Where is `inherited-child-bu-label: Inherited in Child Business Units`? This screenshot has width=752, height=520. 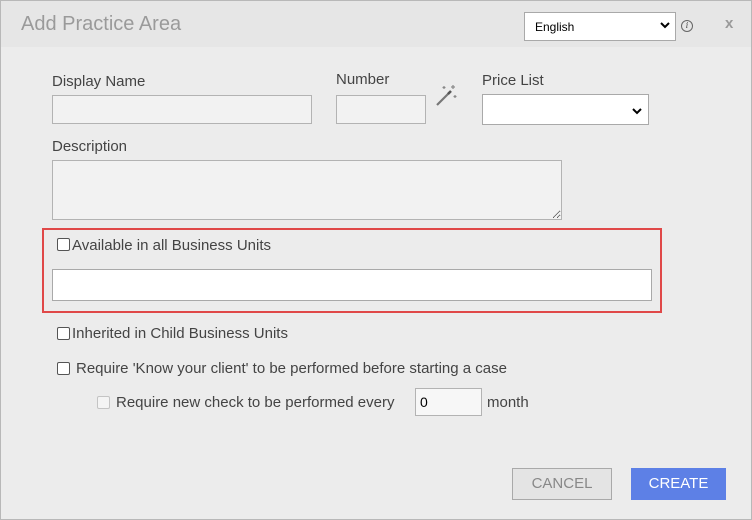
inherited-child-bu-label: Inherited in Child Business Units is located at coordinates (180, 333).